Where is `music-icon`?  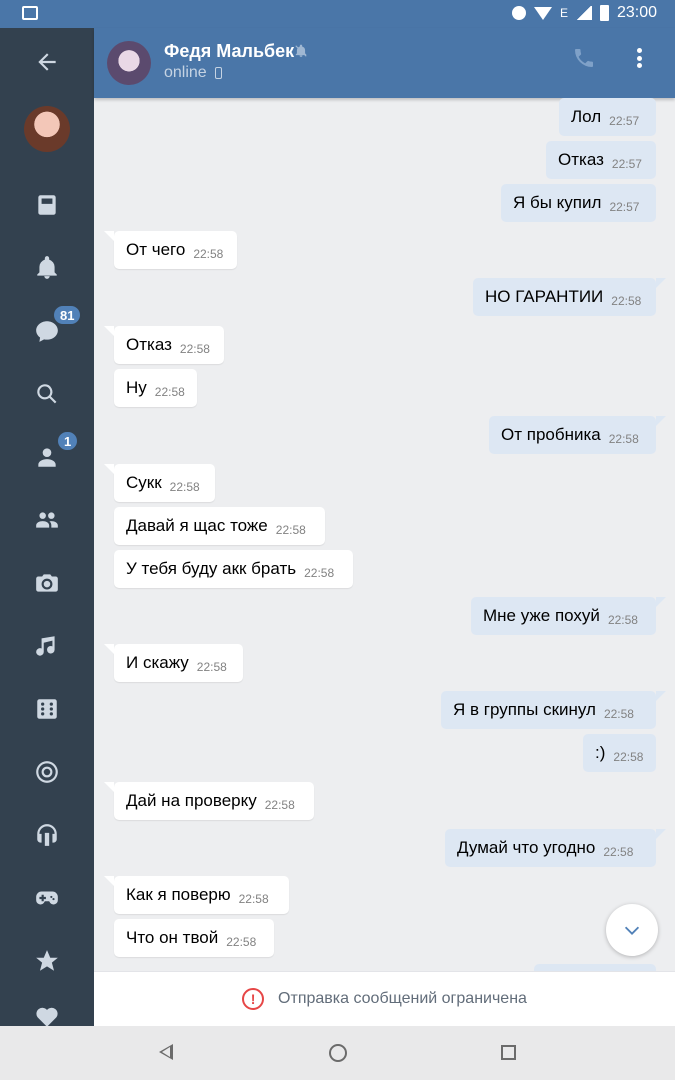
music-icon is located at coordinates (47, 646).